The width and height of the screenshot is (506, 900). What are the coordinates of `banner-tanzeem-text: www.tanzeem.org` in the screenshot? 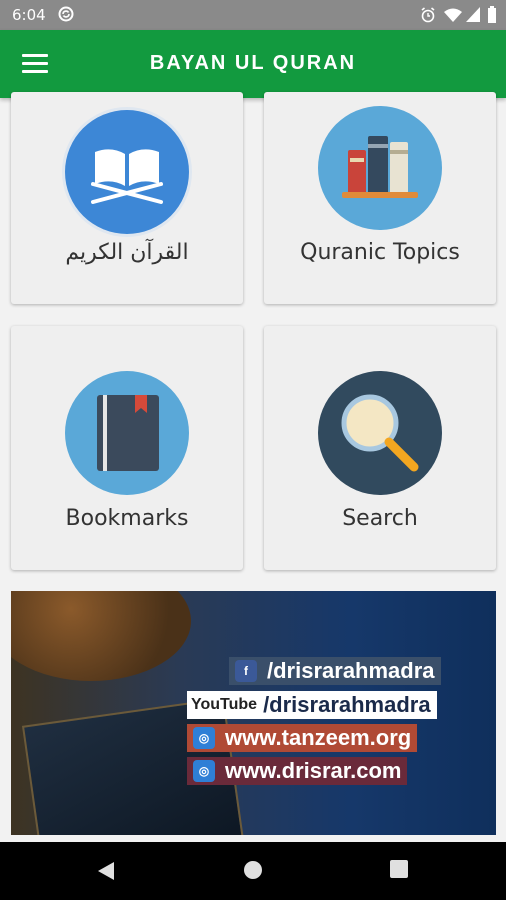 It's located at (318, 737).